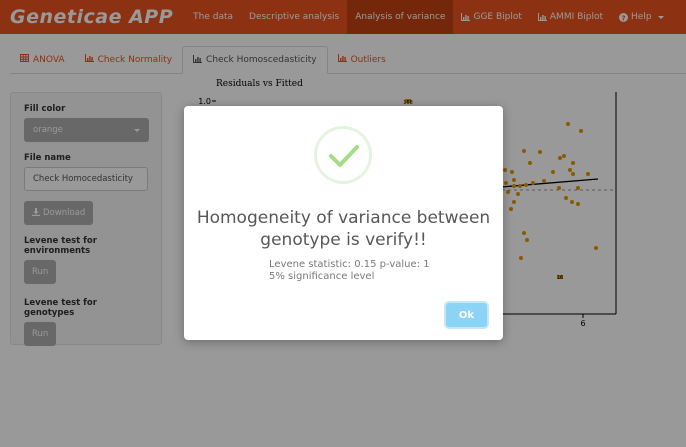 The image size is (686, 447). Describe the element at coordinates (343, 155) in the screenshot. I see `success-check-icon` at that location.